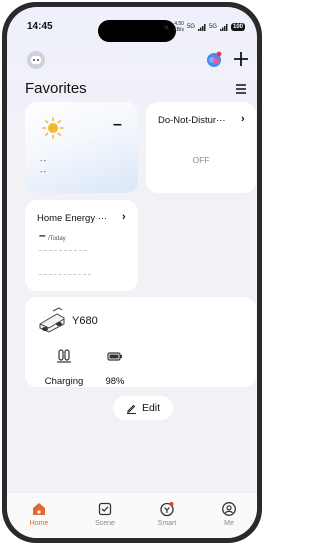 The width and height of the screenshot is (320, 545). Describe the element at coordinates (64, 358) in the screenshot. I see `charging-dock-icon` at that location.